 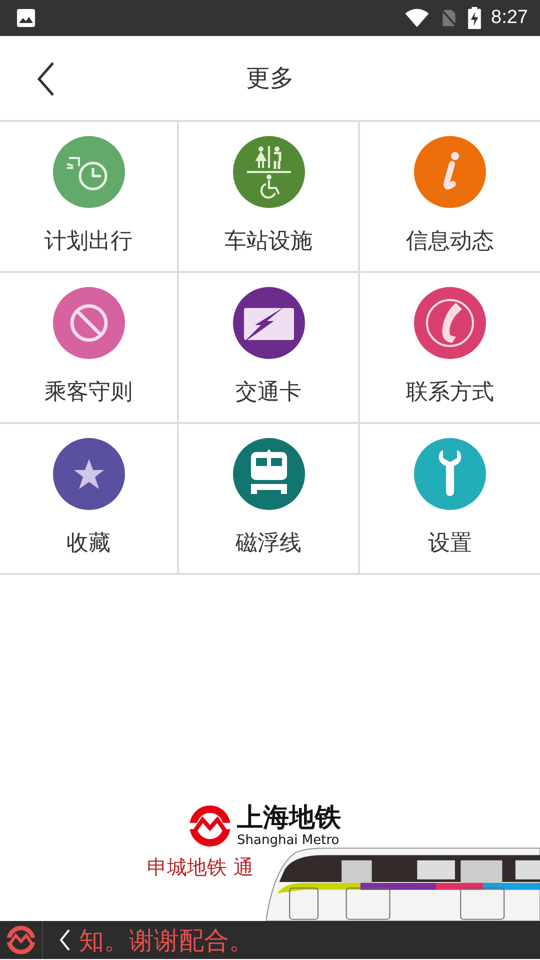 What do you see at coordinates (89, 197) in the screenshot?
I see `menu-item: 计划出行` at bounding box center [89, 197].